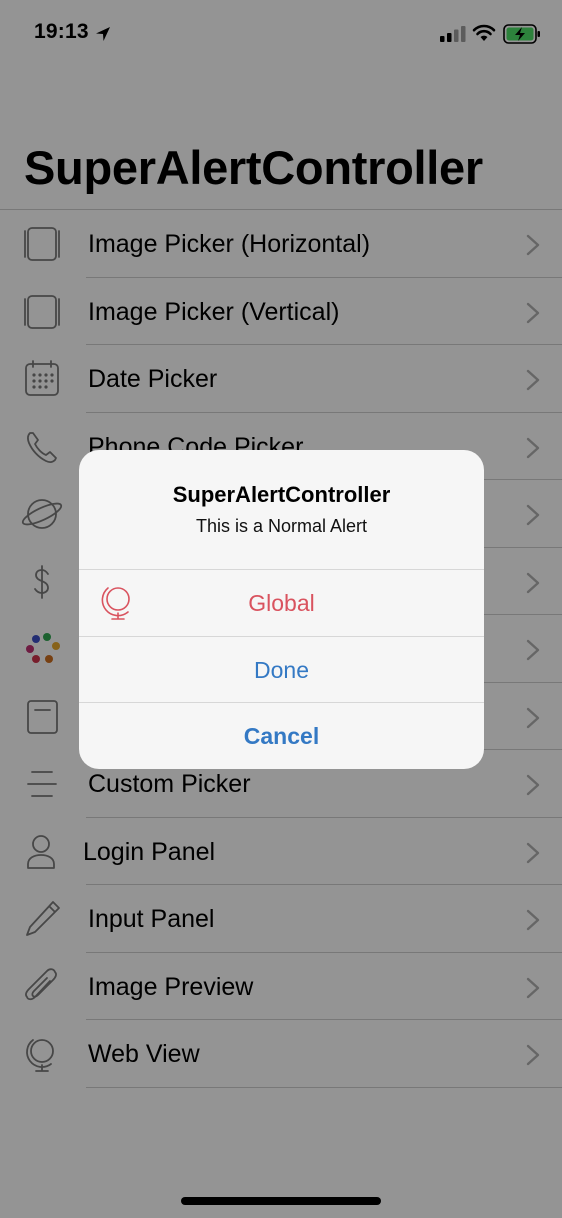 This screenshot has width=562, height=1218. Describe the element at coordinates (281, 526) in the screenshot. I see `alert-message: This is a Normal Alert` at that location.